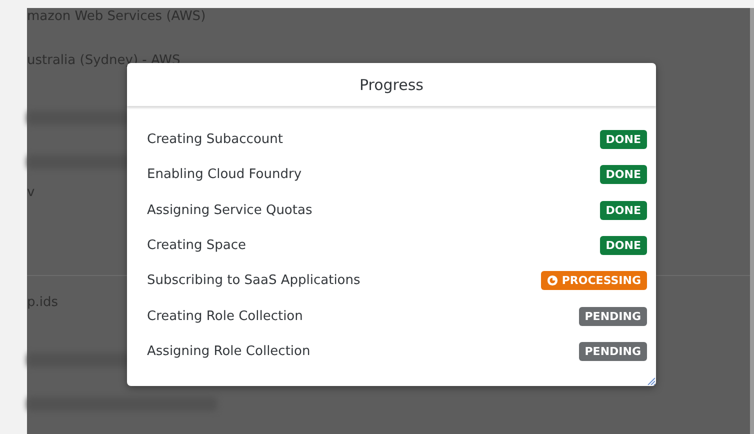  Describe the element at coordinates (215, 140) in the screenshot. I see `step-label: Creating Subaccount` at that location.